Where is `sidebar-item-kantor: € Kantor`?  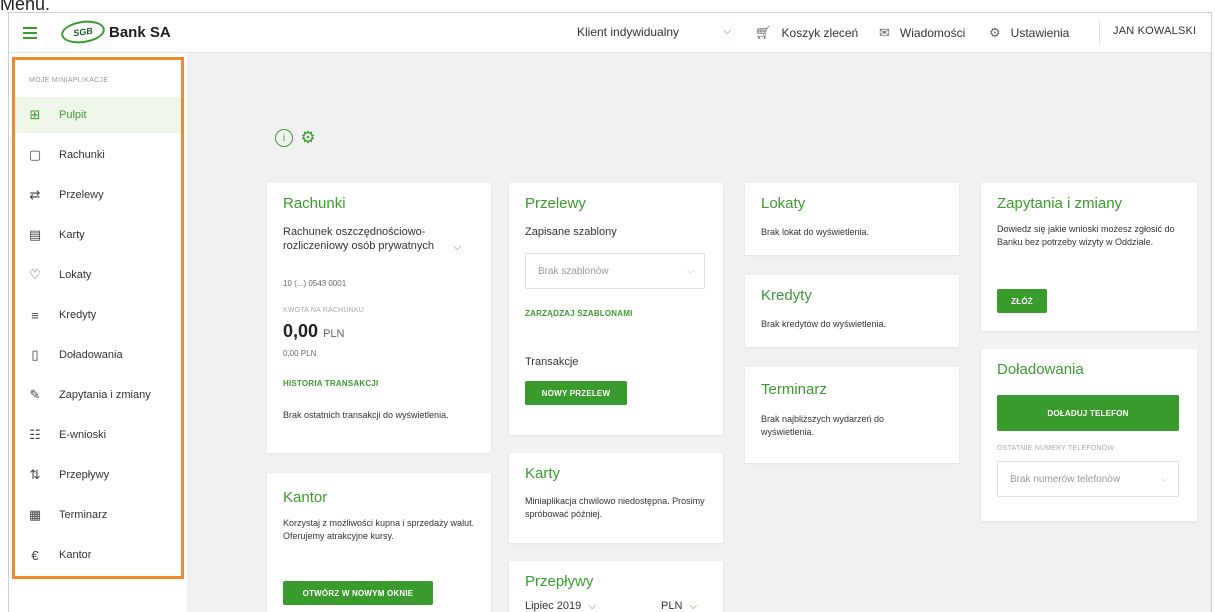 sidebar-item-kantor: € Kantor is located at coordinates (98, 555).